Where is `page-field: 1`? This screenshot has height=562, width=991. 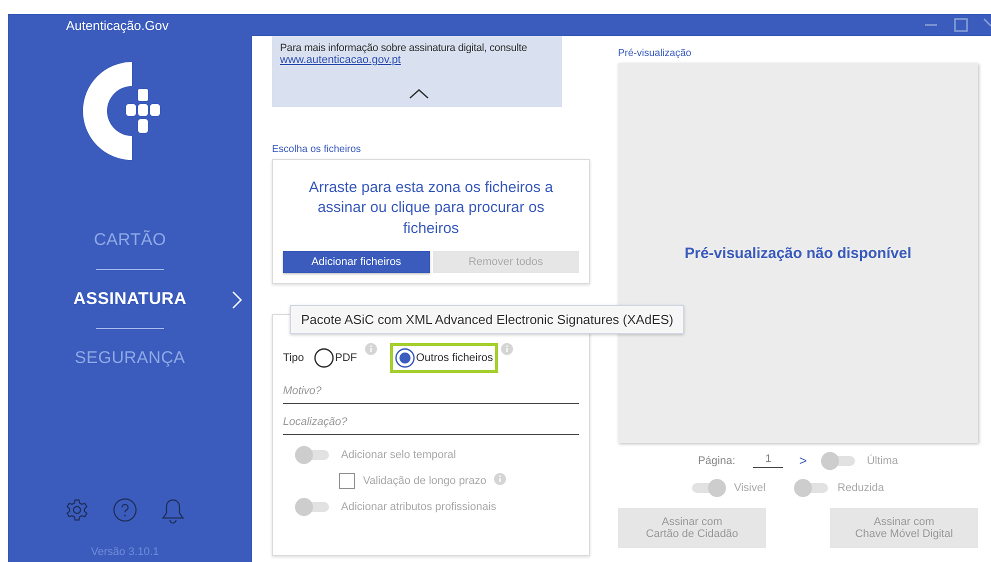 page-field: 1 is located at coordinates (768, 460).